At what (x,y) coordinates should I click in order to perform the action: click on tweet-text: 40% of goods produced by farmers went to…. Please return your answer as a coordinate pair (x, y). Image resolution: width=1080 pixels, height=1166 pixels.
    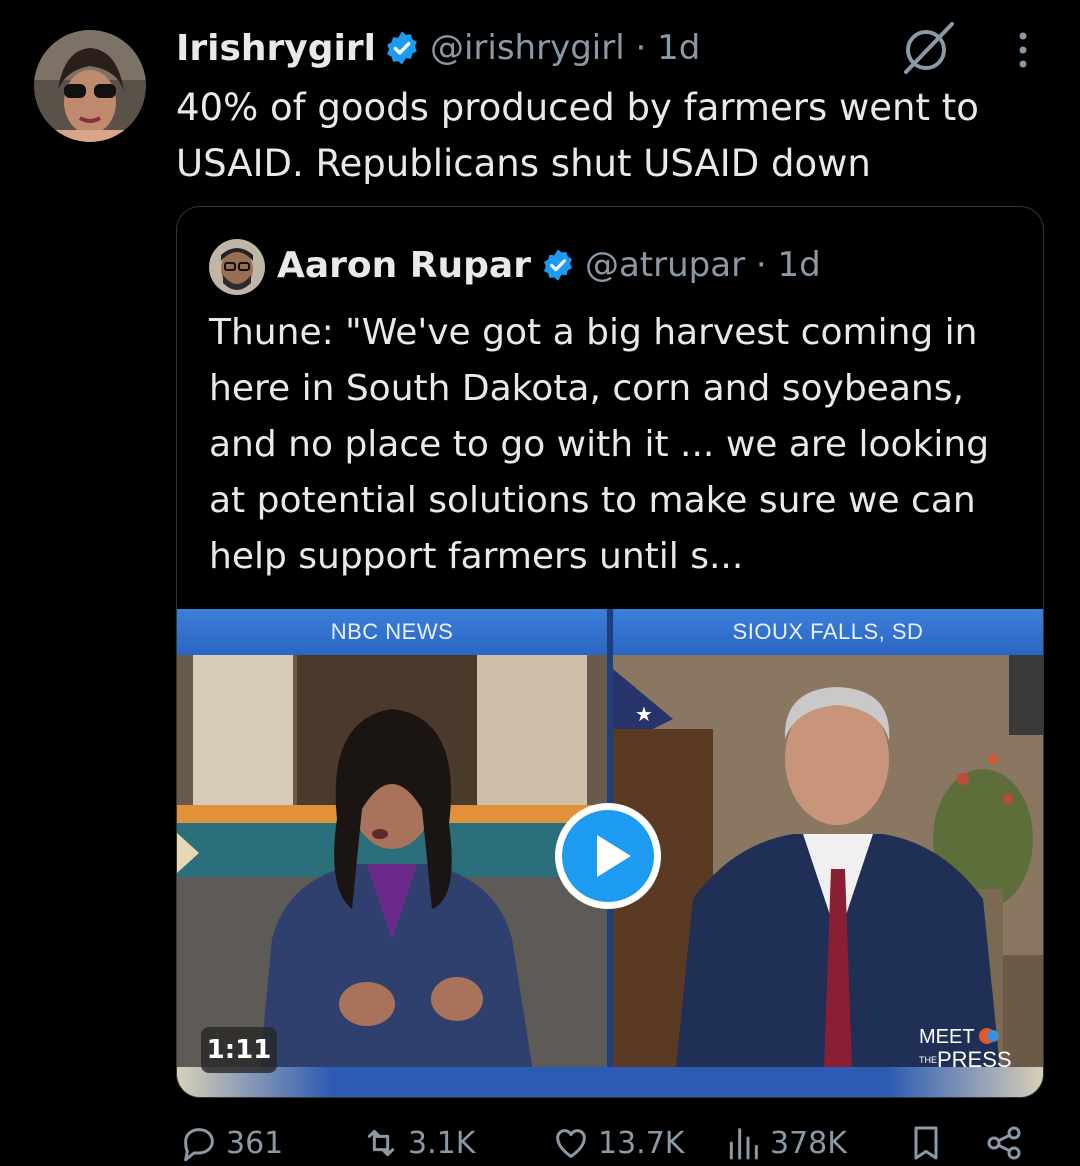
    Looking at the image, I should click on (577, 135).